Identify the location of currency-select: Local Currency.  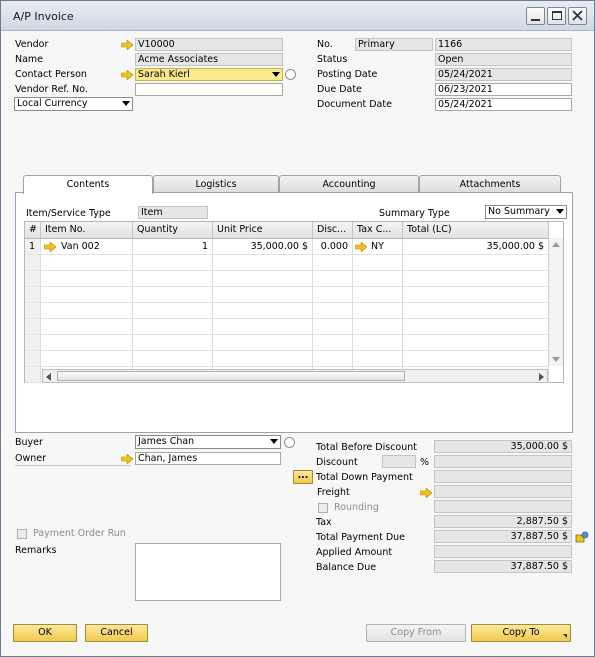
(73, 104).